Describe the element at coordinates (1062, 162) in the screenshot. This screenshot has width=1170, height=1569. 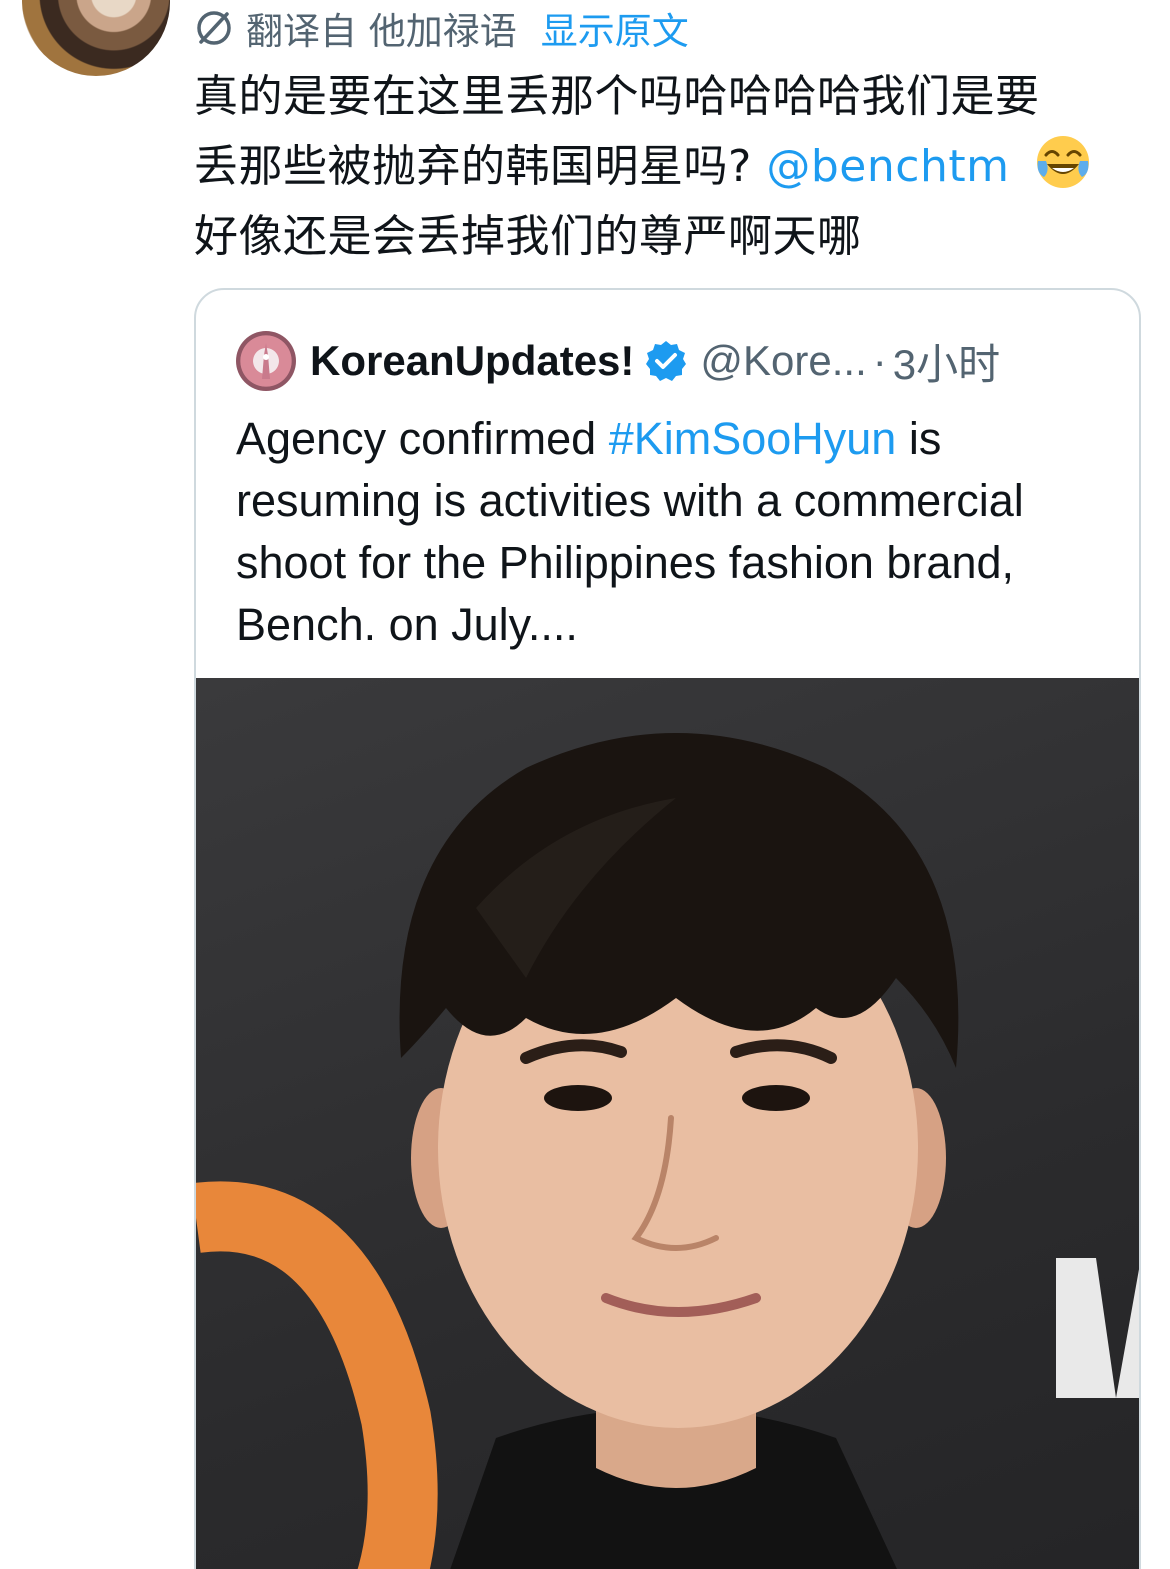
I see `laughing-emoji-icon` at that location.